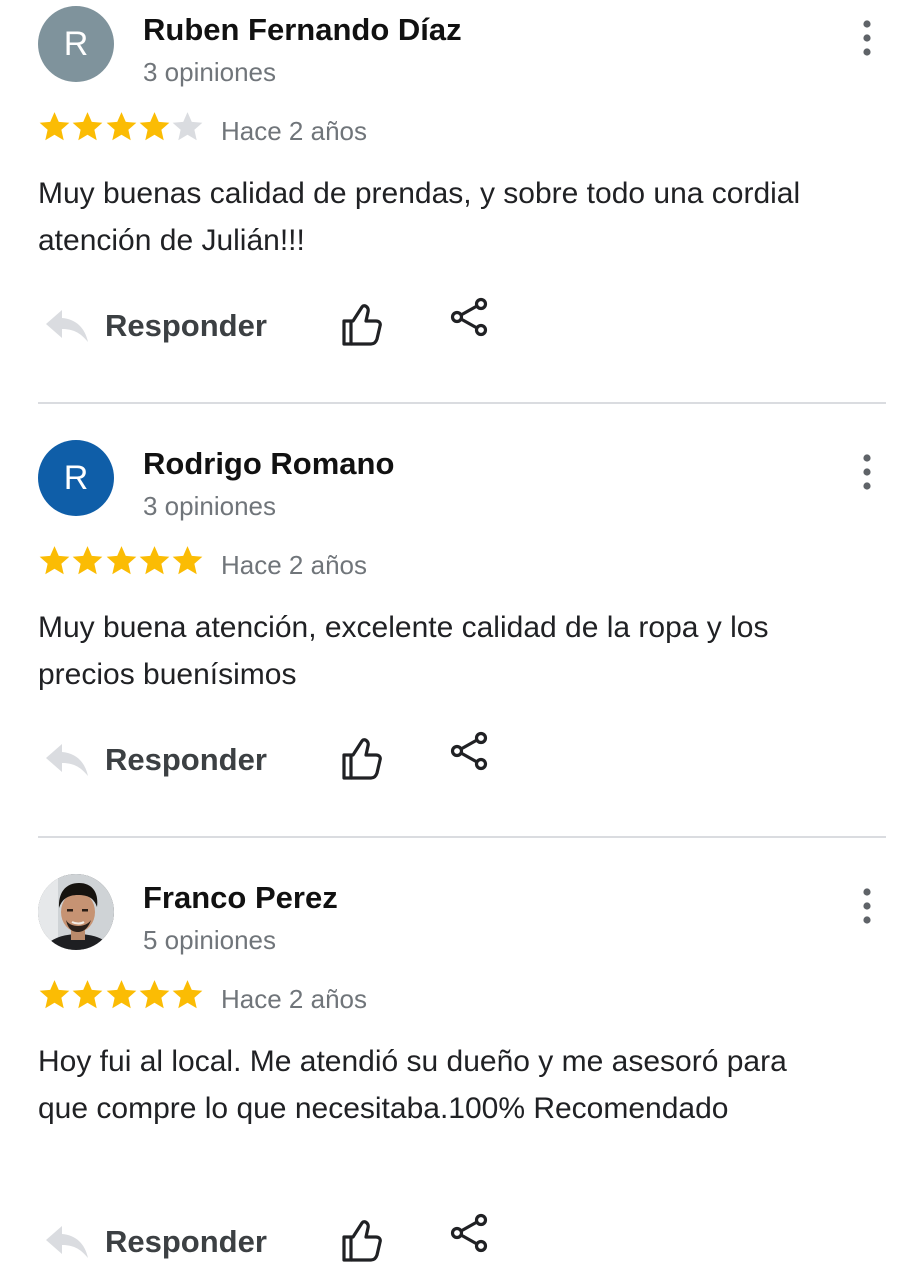 This screenshot has width=924, height=1280. What do you see at coordinates (268, 464) in the screenshot?
I see `reviewer-name: Rodrigo Romano` at bounding box center [268, 464].